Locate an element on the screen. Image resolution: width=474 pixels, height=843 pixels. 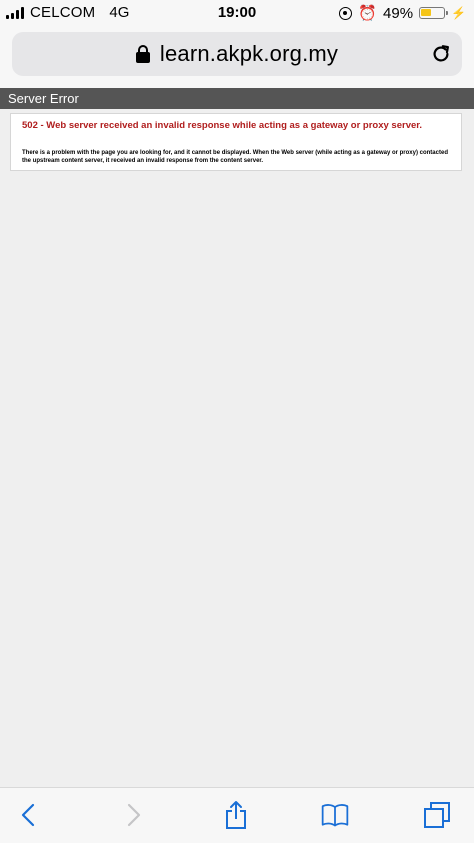
battery-icon is located at coordinates (434, 13).